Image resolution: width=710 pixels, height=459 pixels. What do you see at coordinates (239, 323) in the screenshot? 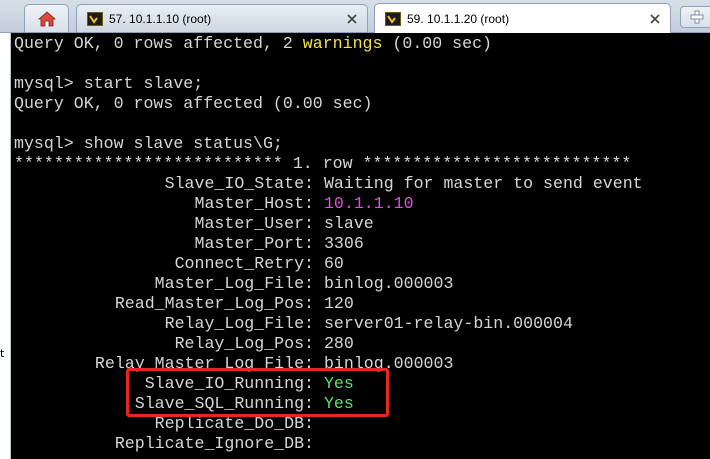
I see `status-field-key: Relay_Log_File:` at bounding box center [239, 323].